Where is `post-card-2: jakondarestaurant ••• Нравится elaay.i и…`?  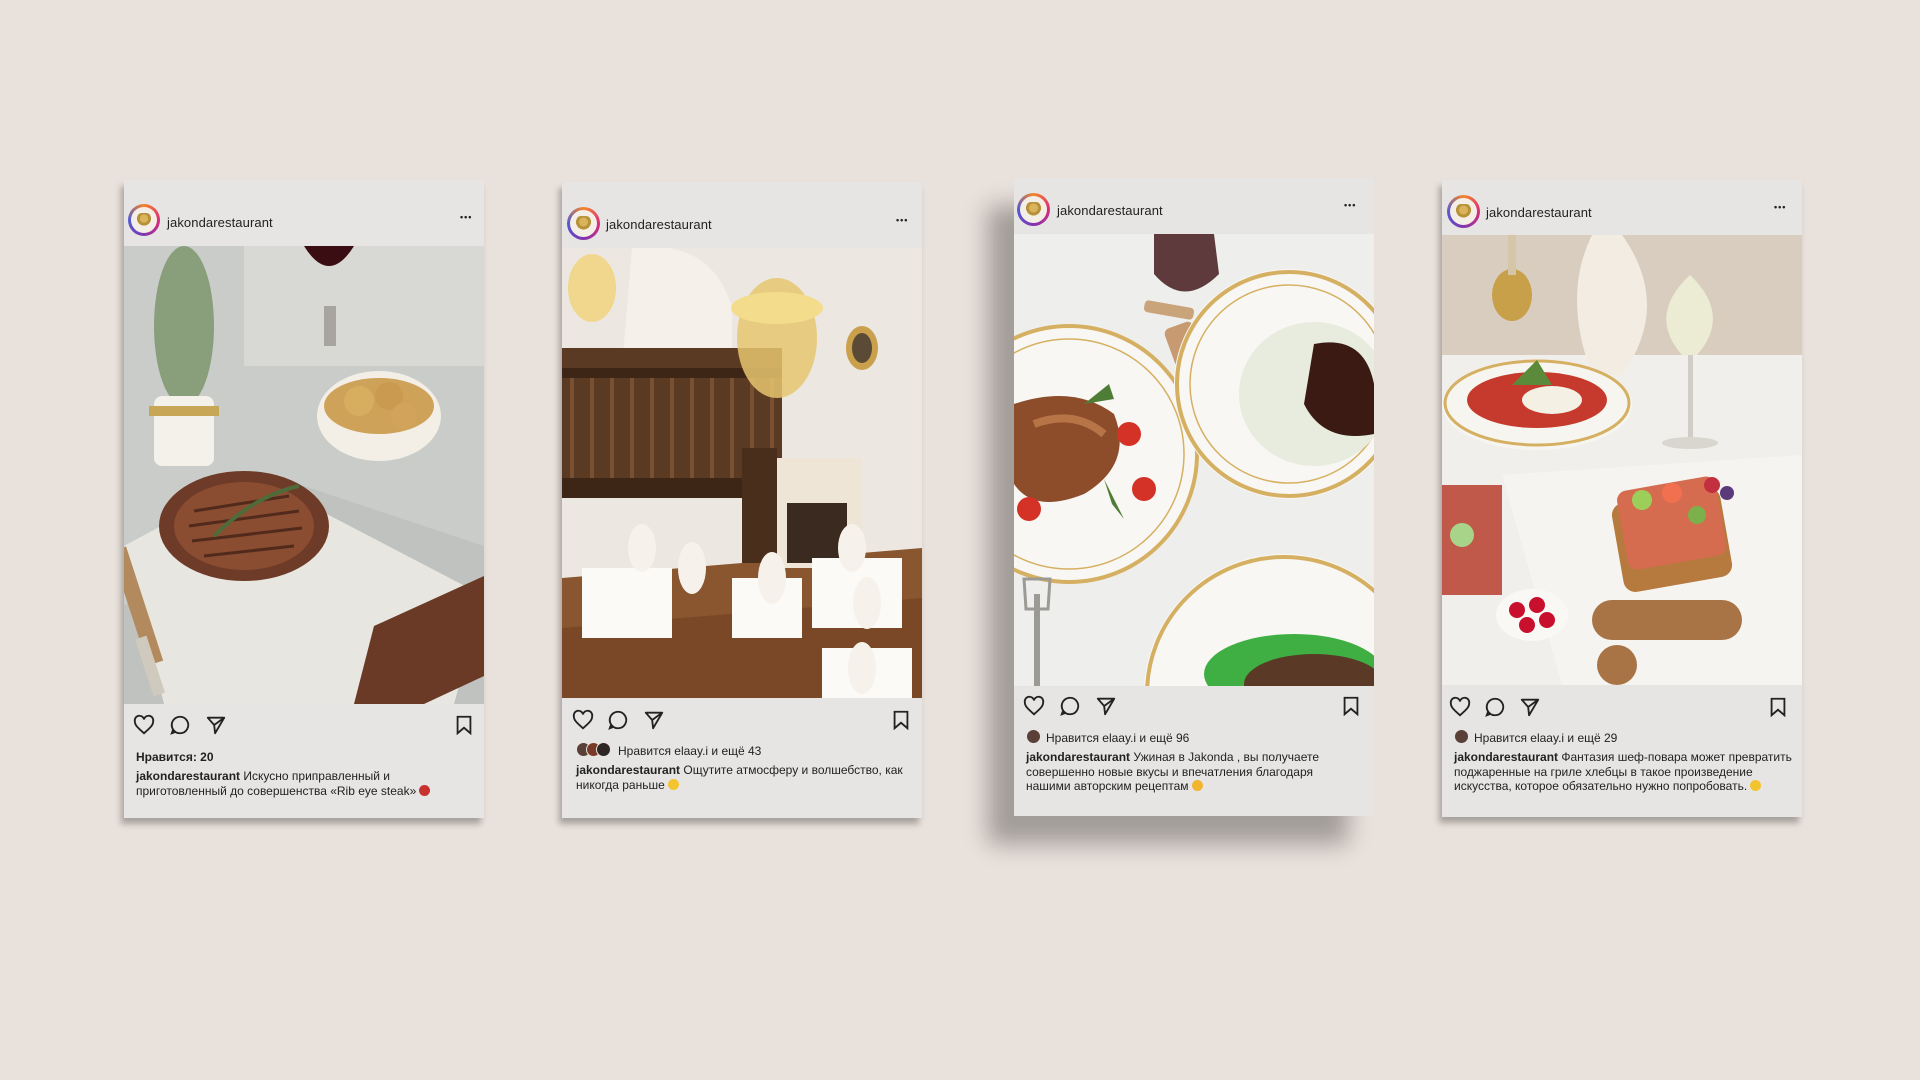
post-card-2: jakondarestaurant ••• Нравится elaay.i и… is located at coordinates (742, 500).